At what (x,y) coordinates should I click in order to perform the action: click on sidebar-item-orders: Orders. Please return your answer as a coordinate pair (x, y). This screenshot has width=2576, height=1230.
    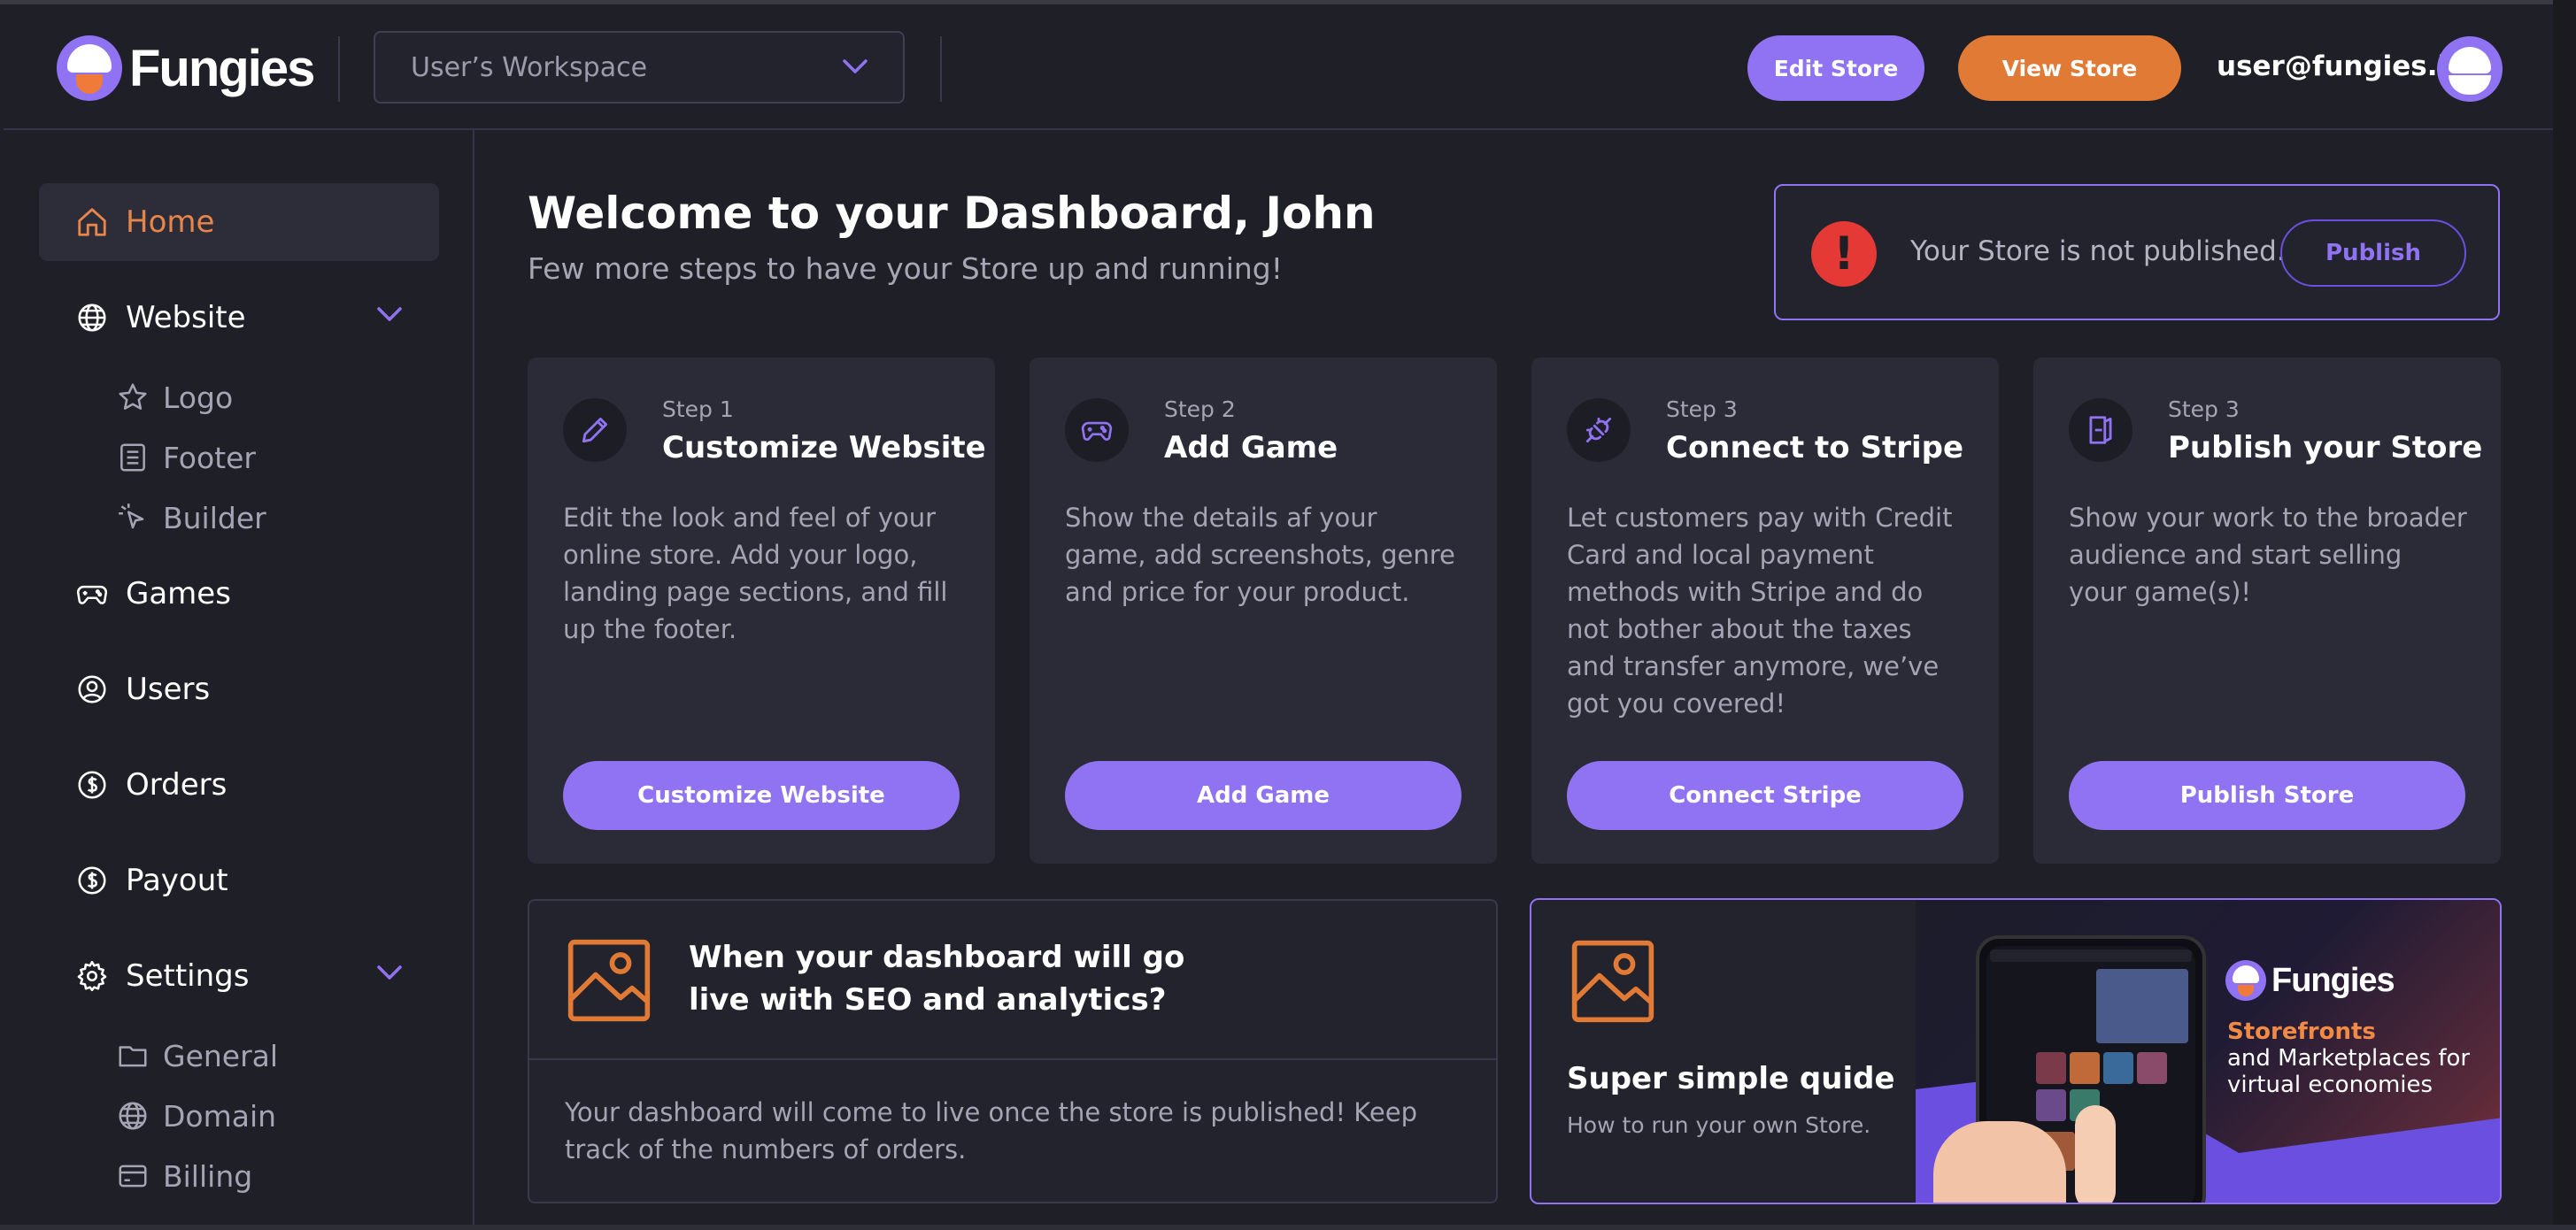
    Looking at the image, I should click on (239, 785).